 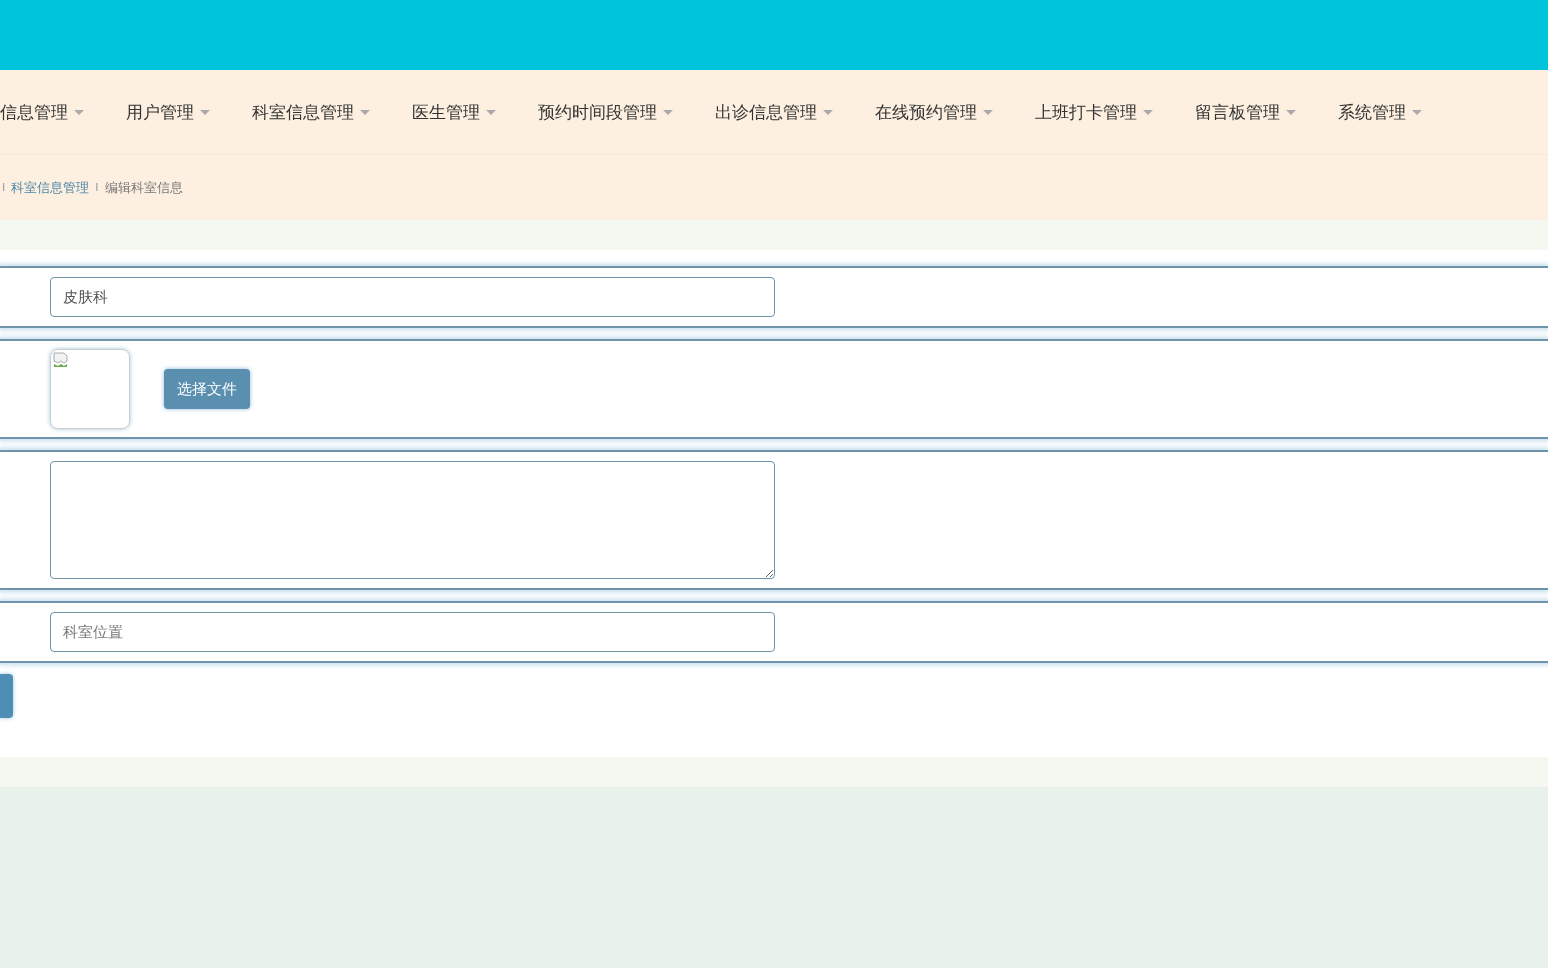 What do you see at coordinates (412, 632) in the screenshot?
I see `input-field: 科室位置` at bounding box center [412, 632].